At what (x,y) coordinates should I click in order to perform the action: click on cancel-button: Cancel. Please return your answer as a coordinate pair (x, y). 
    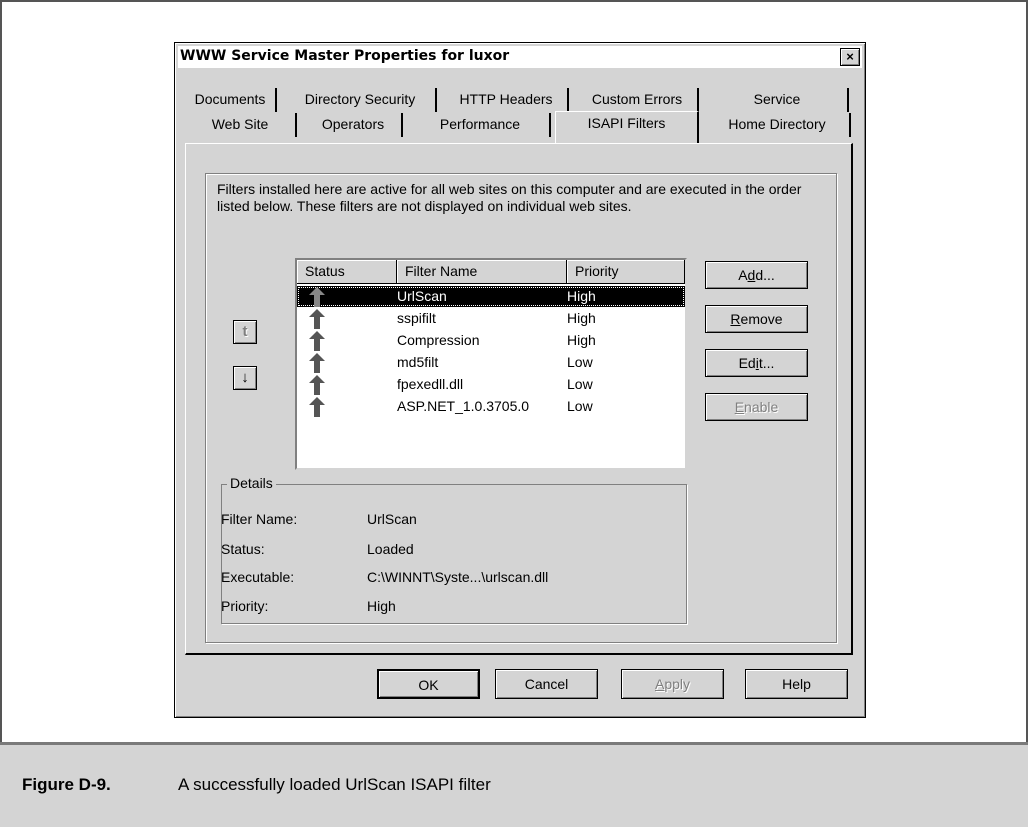
    Looking at the image, I should click on (546, 684).